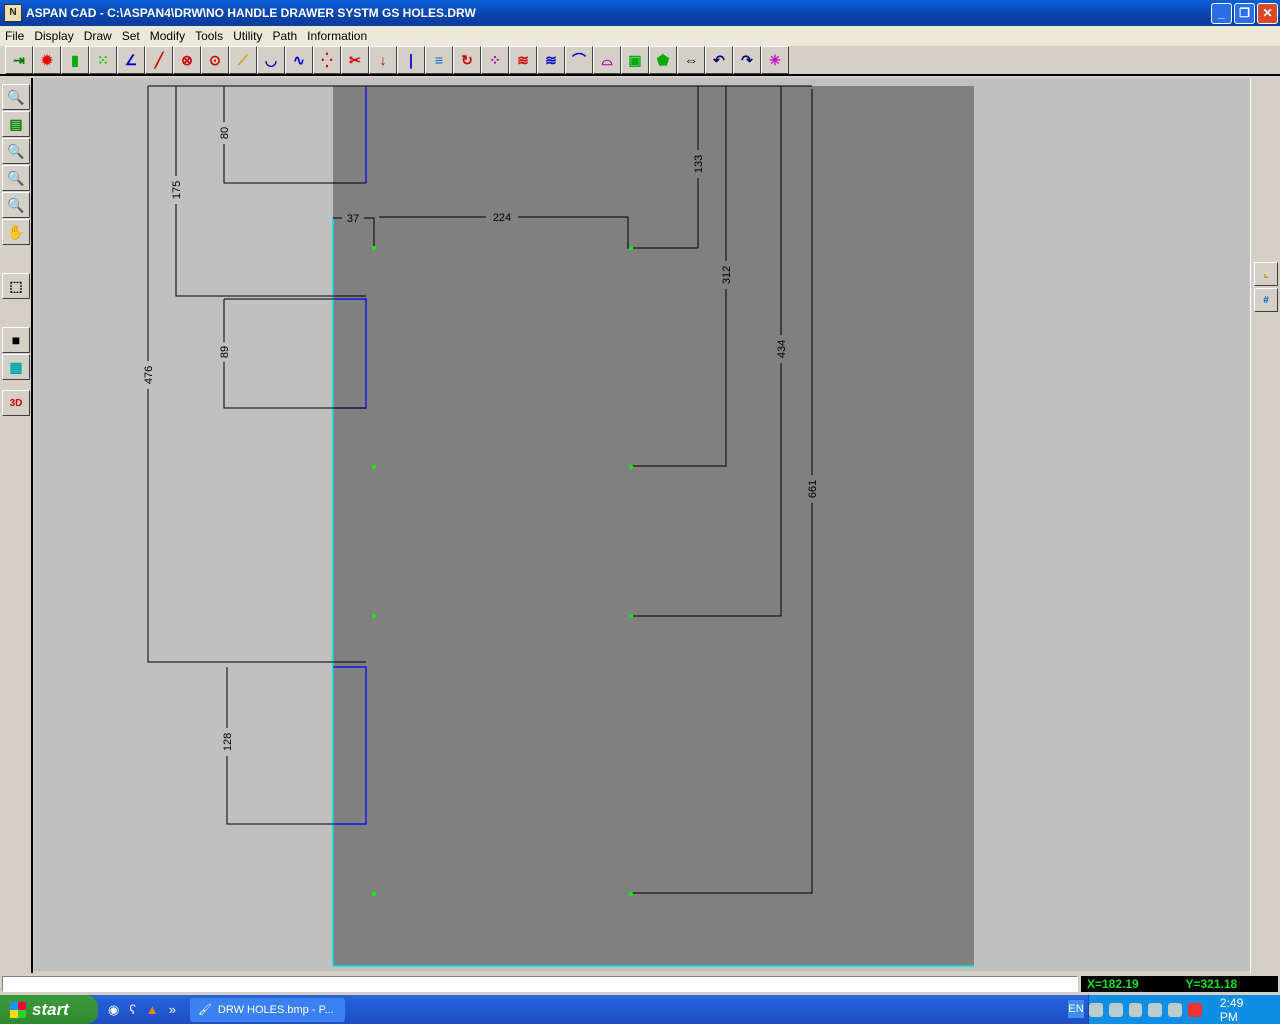 This screenshot has width=1280, height=1024. I want to click on snap-axis-icon: ⌞, so click(1266, 274).